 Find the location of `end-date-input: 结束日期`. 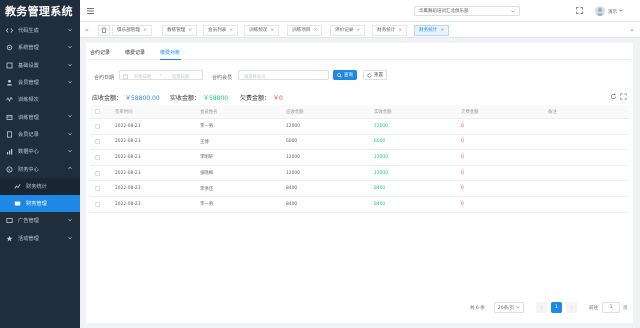

end-date-input: 结束日期 is located at coordinates (180, 77).